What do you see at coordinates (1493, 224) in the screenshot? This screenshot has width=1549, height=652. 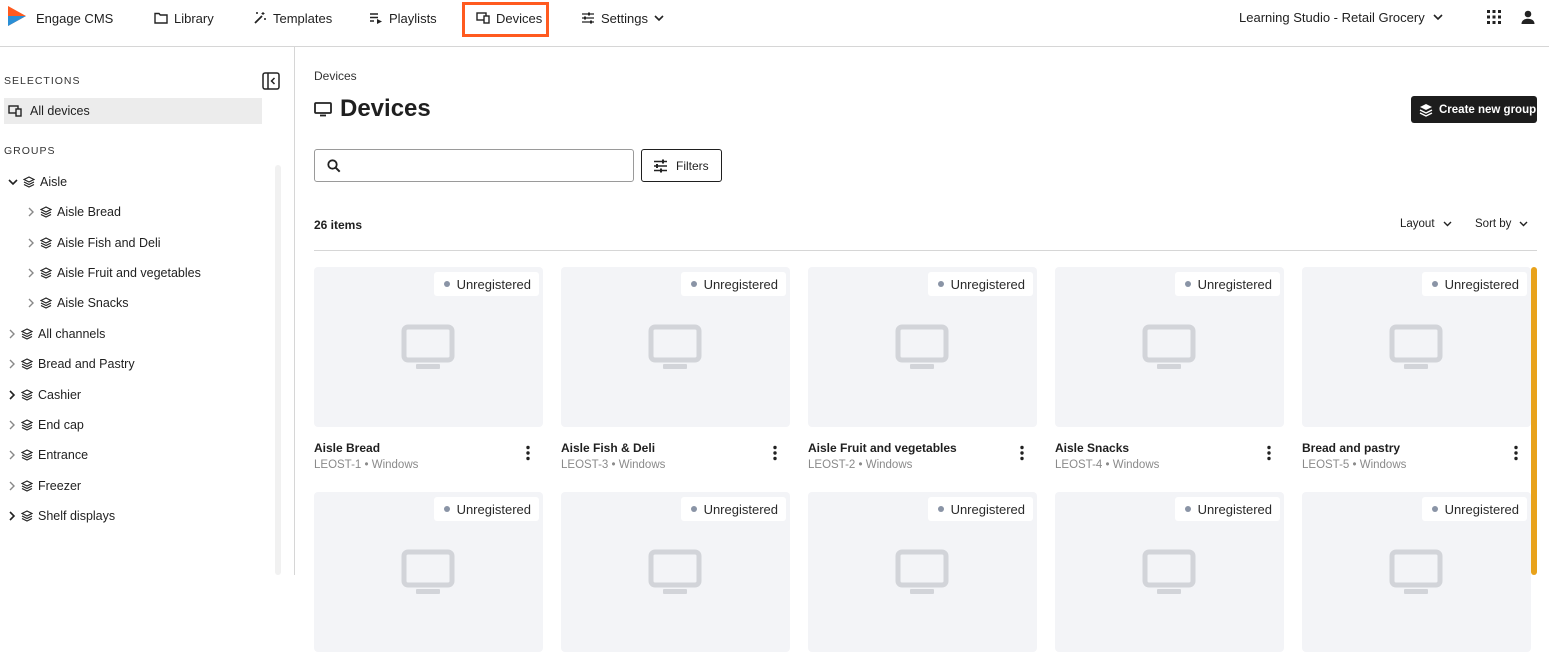 I see `sort-by-label: Sort by` at bounding box center [1493, 224].